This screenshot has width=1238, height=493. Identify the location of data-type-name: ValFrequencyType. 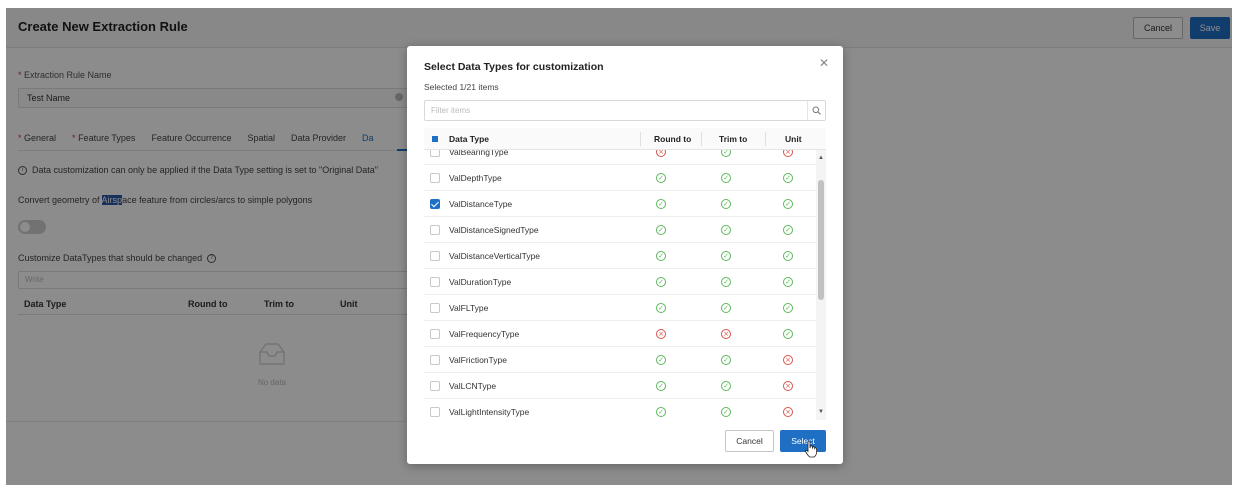
(484, 334).